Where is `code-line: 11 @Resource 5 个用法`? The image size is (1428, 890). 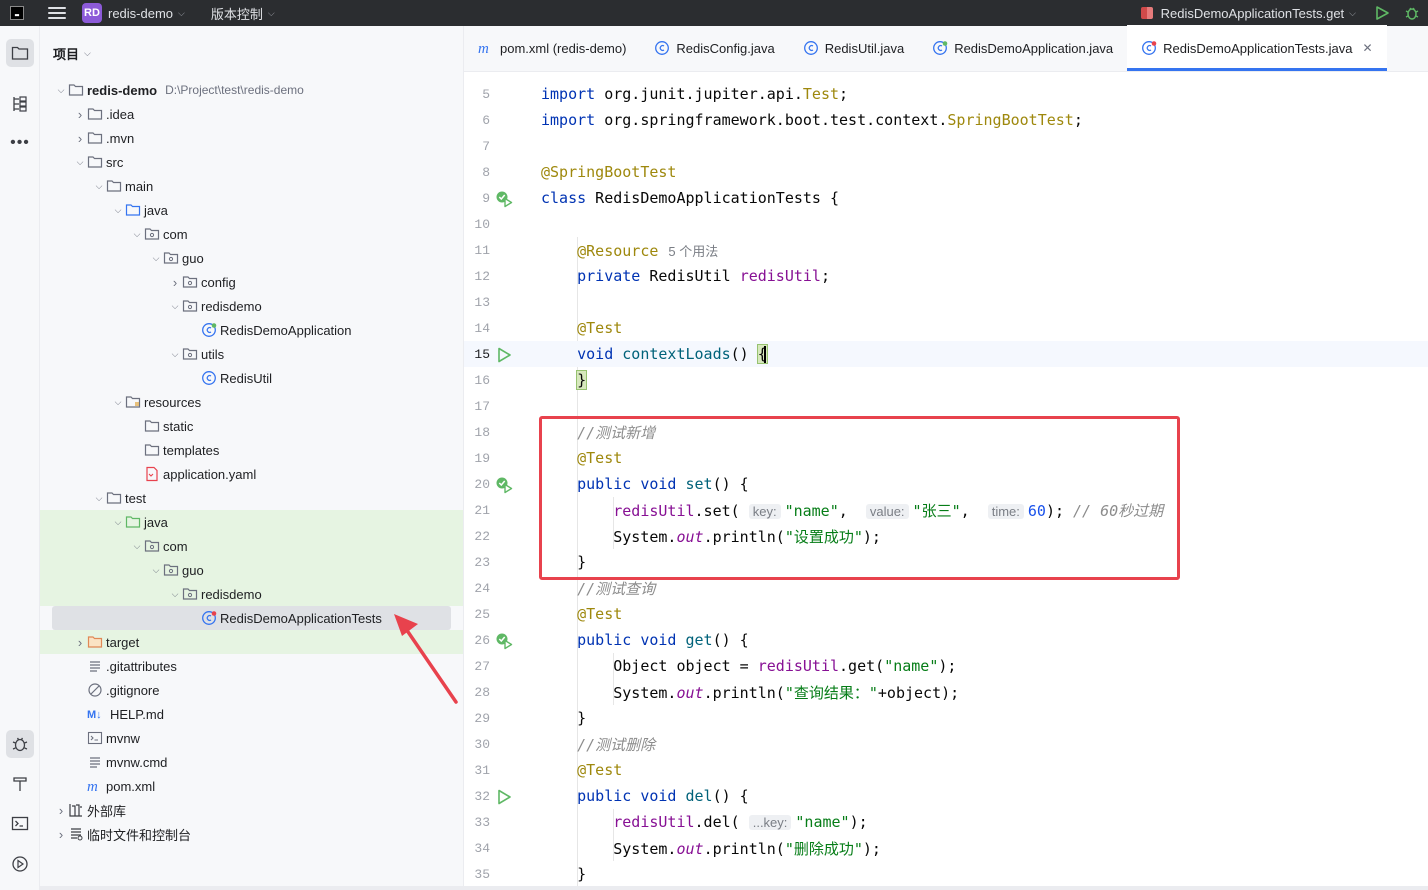
code-line: 11 @Resource 5 个用法 is located at coordinates (946, 250).